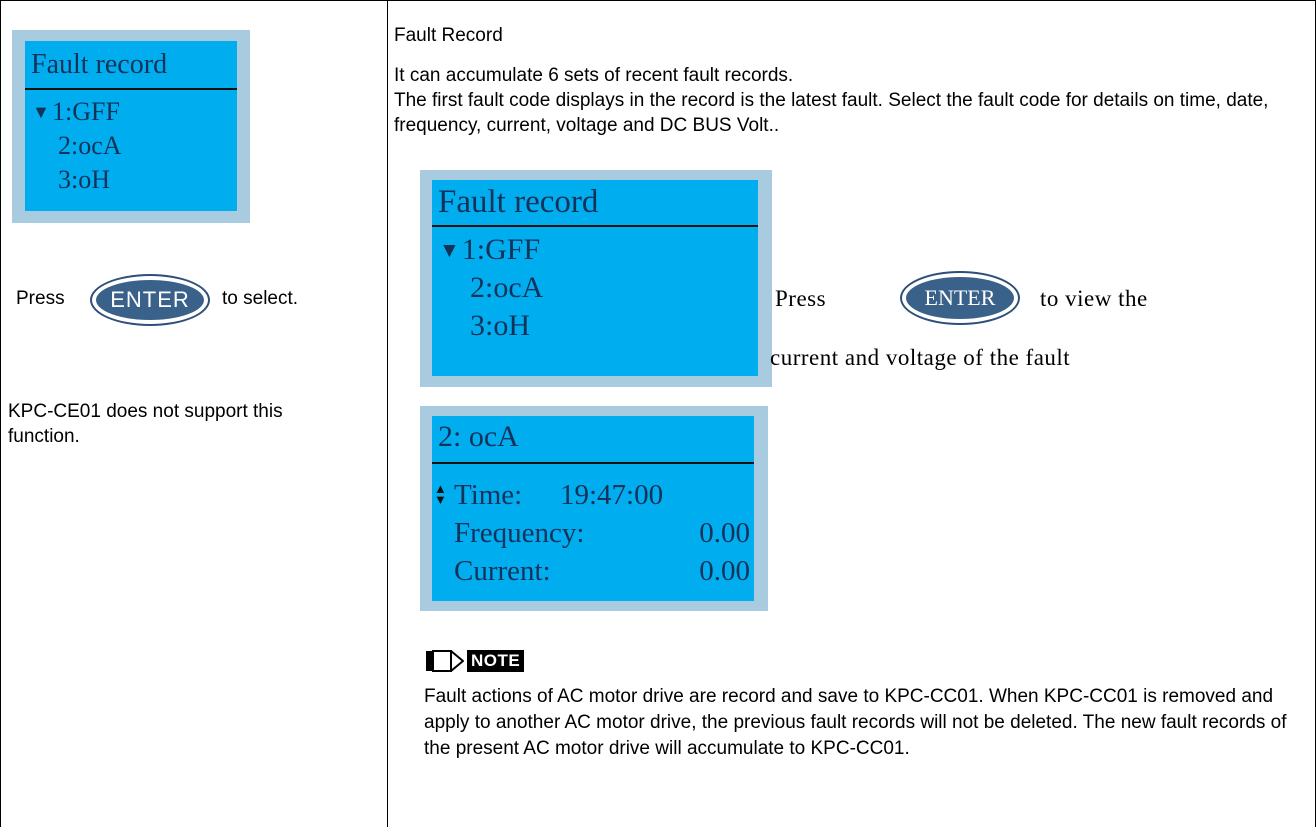  I want to click on lcd-current-value: 0.00, so click(724, 571).